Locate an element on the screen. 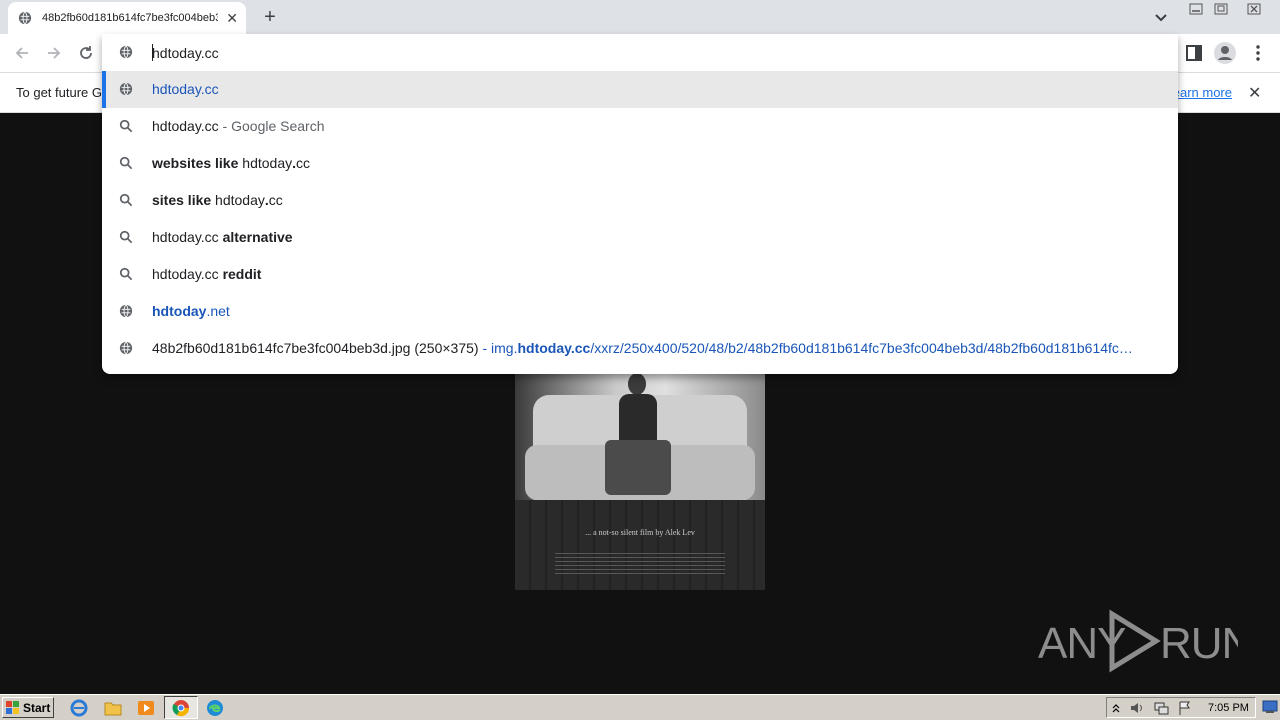  side-panel-button is located at coordinates (1194, 53).